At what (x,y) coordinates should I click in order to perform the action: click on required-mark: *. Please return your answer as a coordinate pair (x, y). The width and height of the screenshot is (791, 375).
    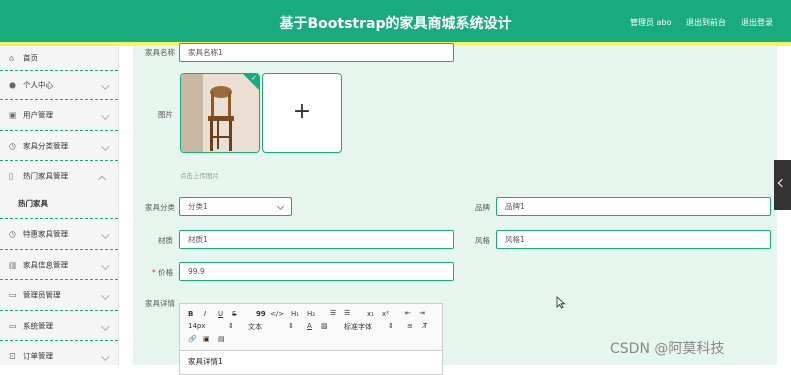
    Looking at the image, I should click on (154, 272).